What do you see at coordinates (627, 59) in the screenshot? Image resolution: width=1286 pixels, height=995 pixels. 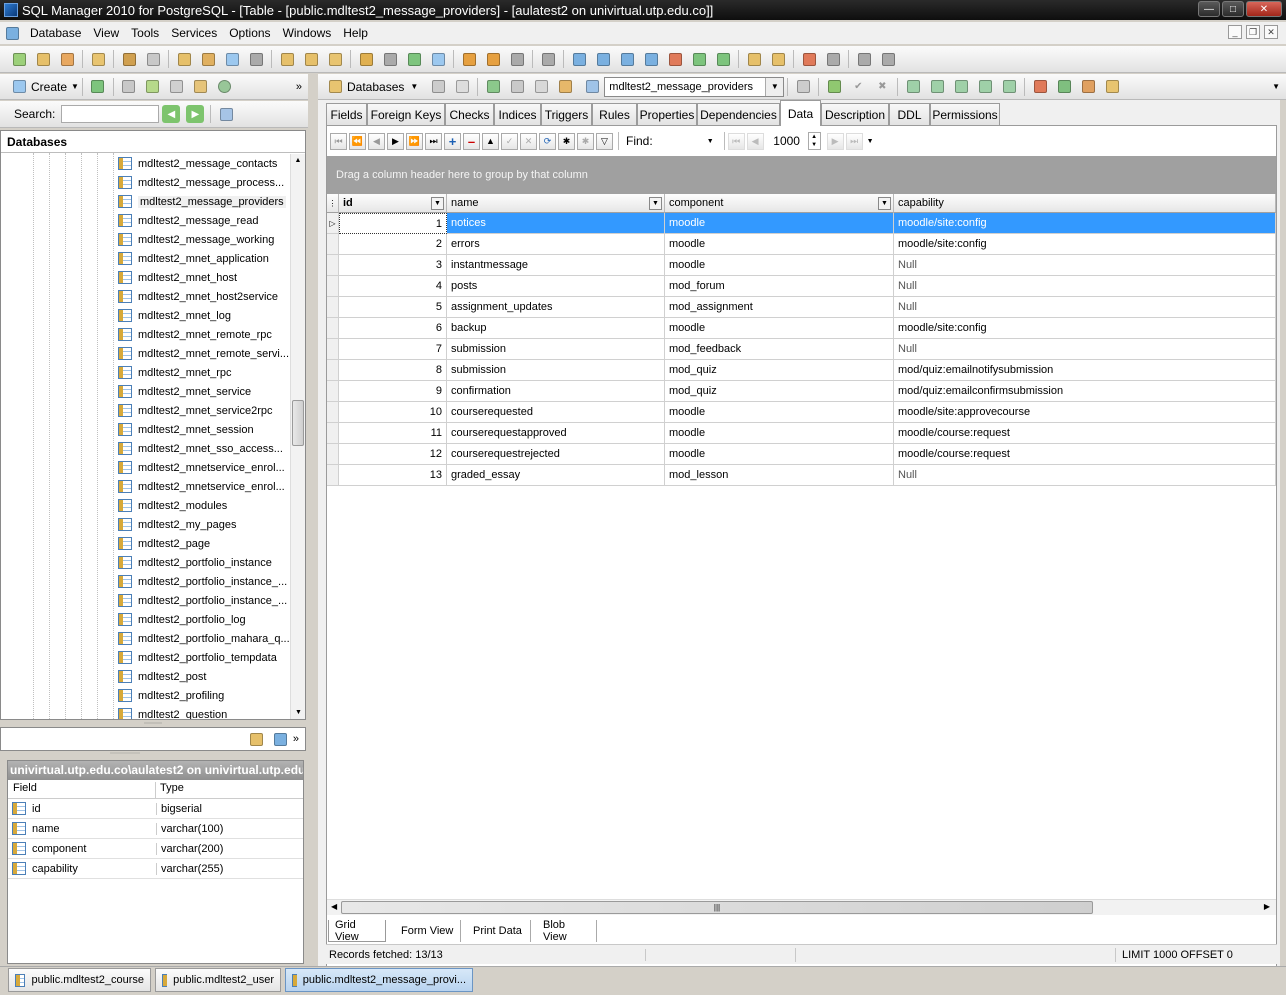 I see `tile-h-icon` at bounding box center [627, 59].